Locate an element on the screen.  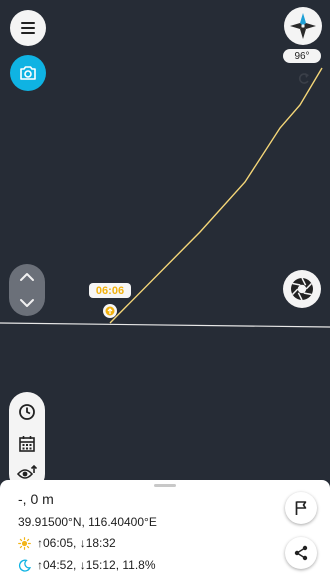
hamburger-menu-icon is located at coordinates (28, 28).